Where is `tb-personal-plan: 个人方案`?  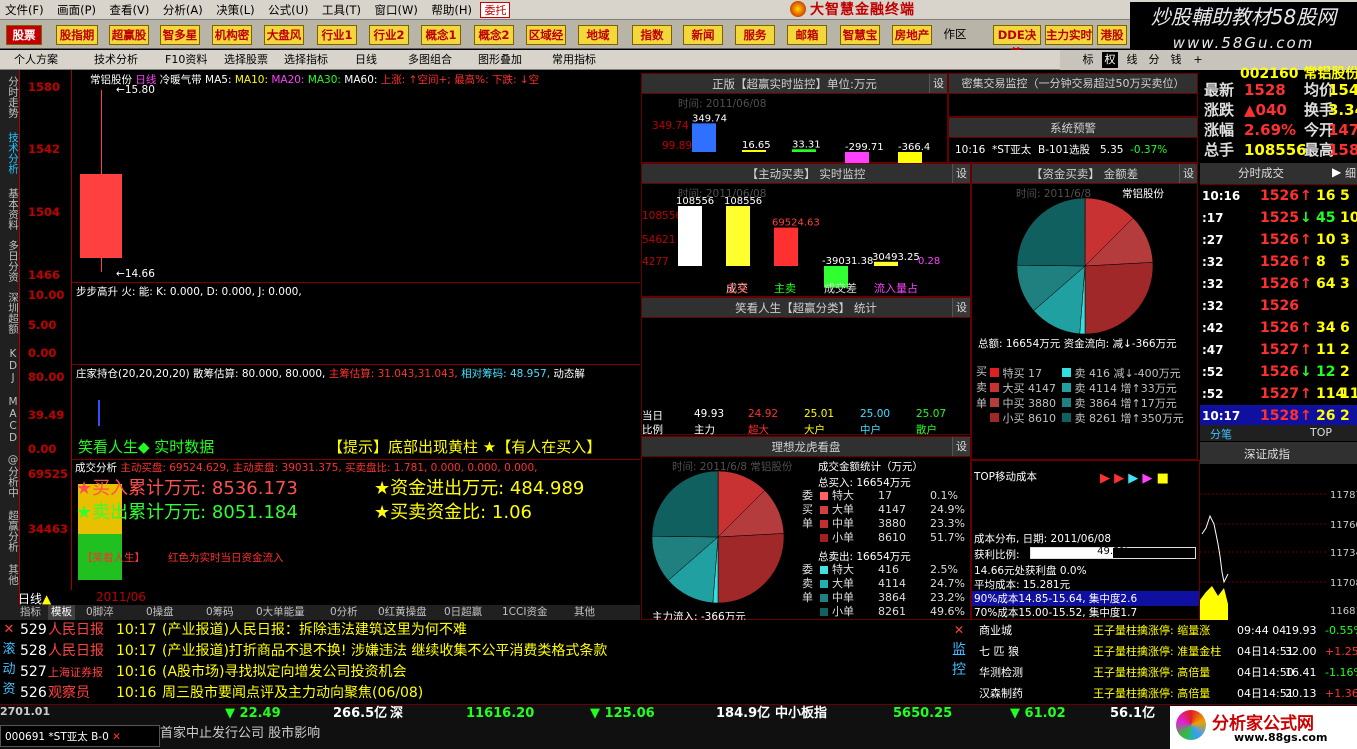 tb-personal-plan: 个人方案 is located at coordinates (36, 60).